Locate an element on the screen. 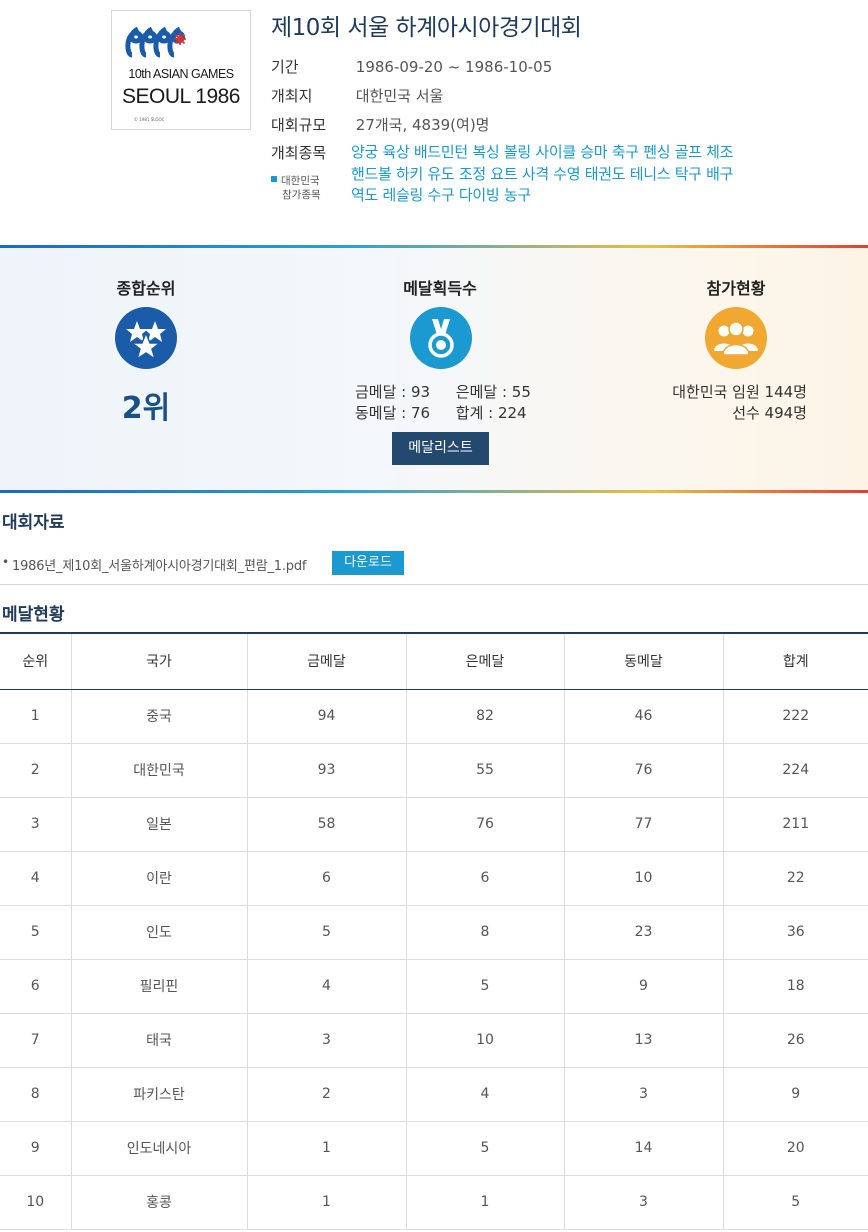  cell-gold: 58 is located at coordinates (326, 824).